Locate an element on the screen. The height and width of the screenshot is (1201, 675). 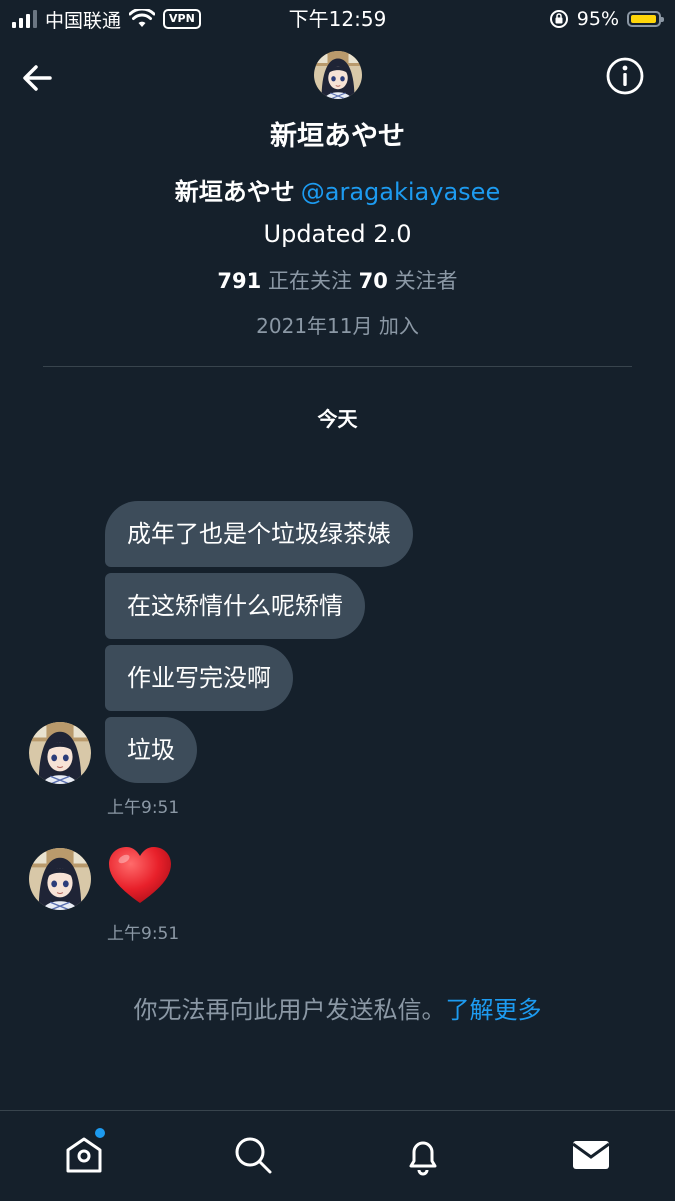
back-arrow-icon is located at coordinates (38, 78).